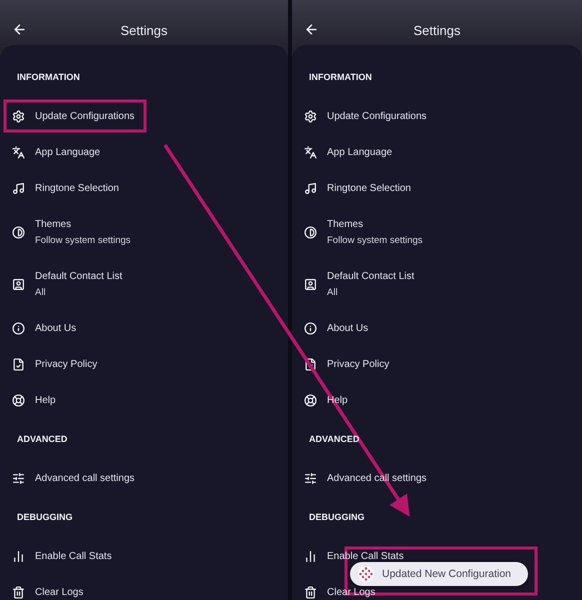 The image size is (582, 600). Describe the element at coordinates (73, 556) in the screenshot. I see `setting-label: Enable Call Stats` at that location.